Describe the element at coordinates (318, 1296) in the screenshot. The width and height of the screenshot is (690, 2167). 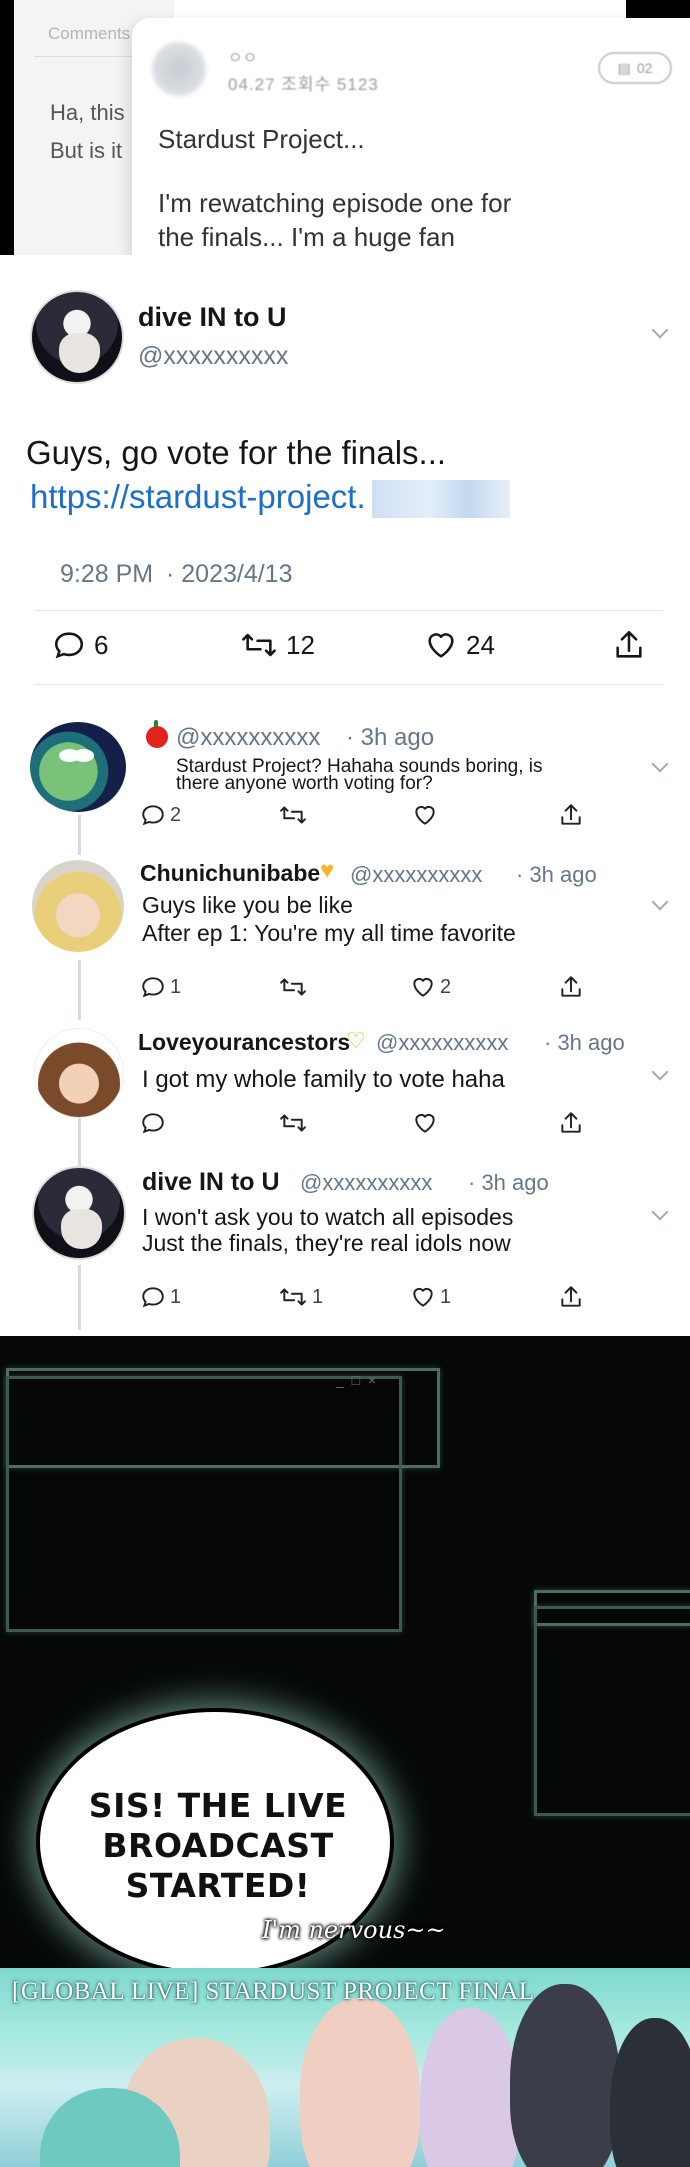
I see `retweet-count: 1` at that location.